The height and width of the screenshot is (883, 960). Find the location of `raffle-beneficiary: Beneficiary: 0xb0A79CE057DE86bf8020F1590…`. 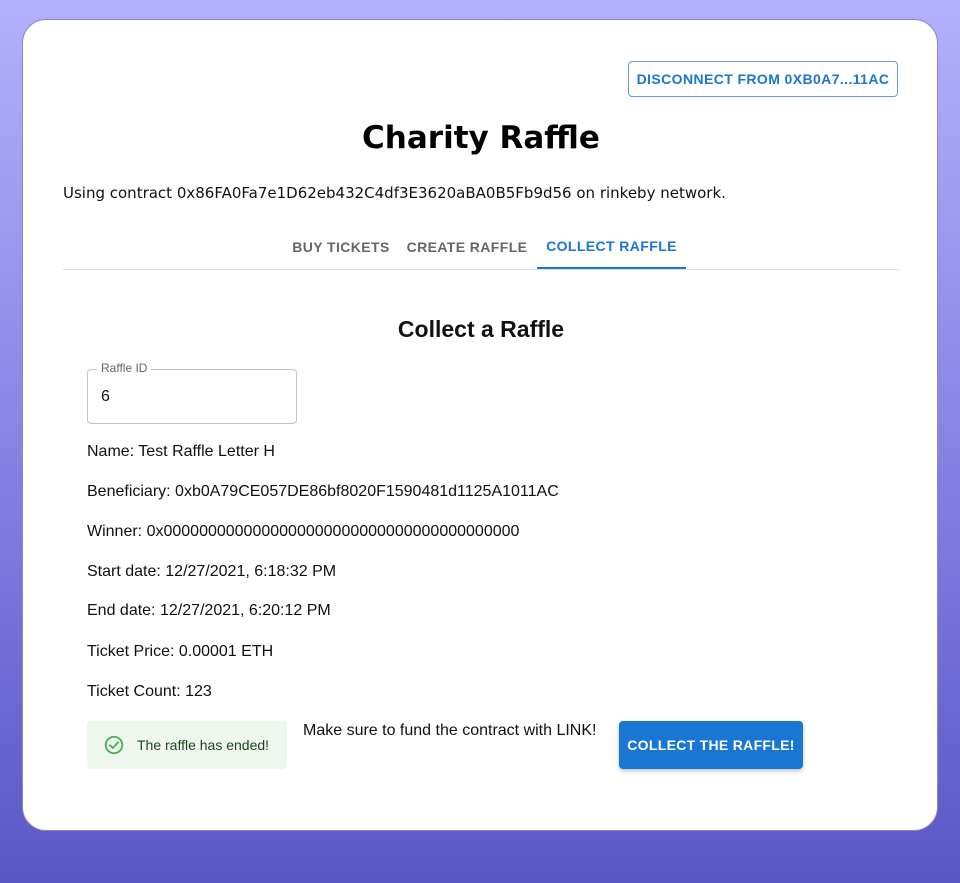

raffle-beneficiary: Beneficiary: 0xb0A79CE057DE86bf8020F1590… is located at coordinates (323, 491).